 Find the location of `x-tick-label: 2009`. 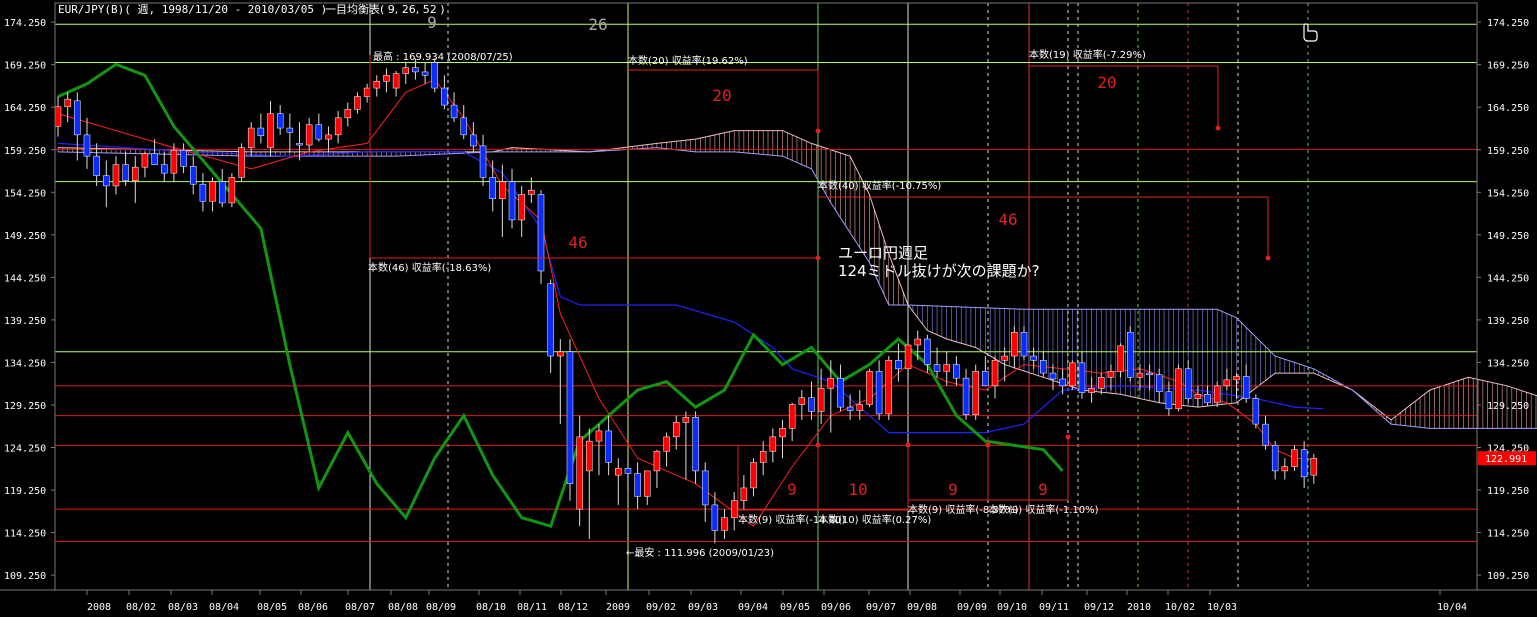

x-tick-label: 2009 is located at coordinates (618, 607).